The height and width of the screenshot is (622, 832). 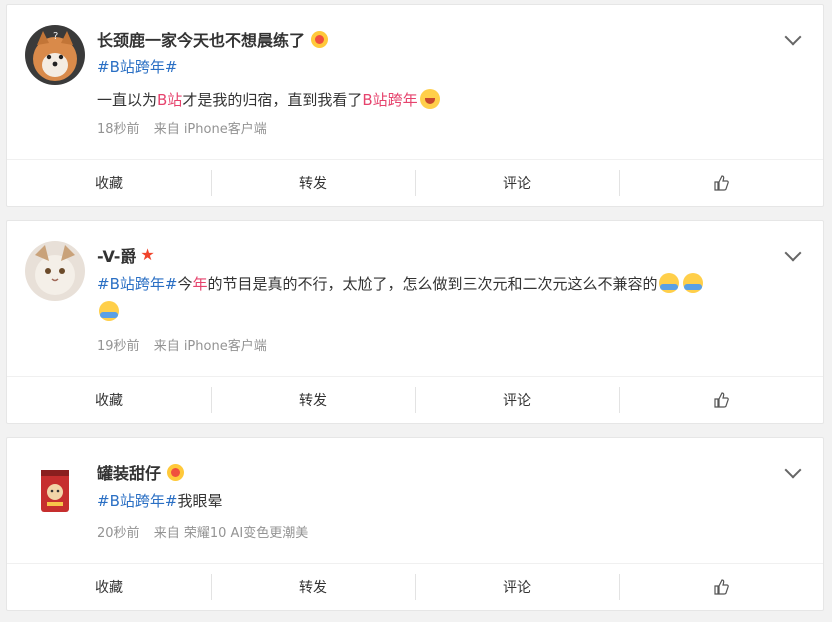 I want to click on post-text: 一直以为B站才是我的归宿，直到我看了B站跨年, so click(x=430, y=100).